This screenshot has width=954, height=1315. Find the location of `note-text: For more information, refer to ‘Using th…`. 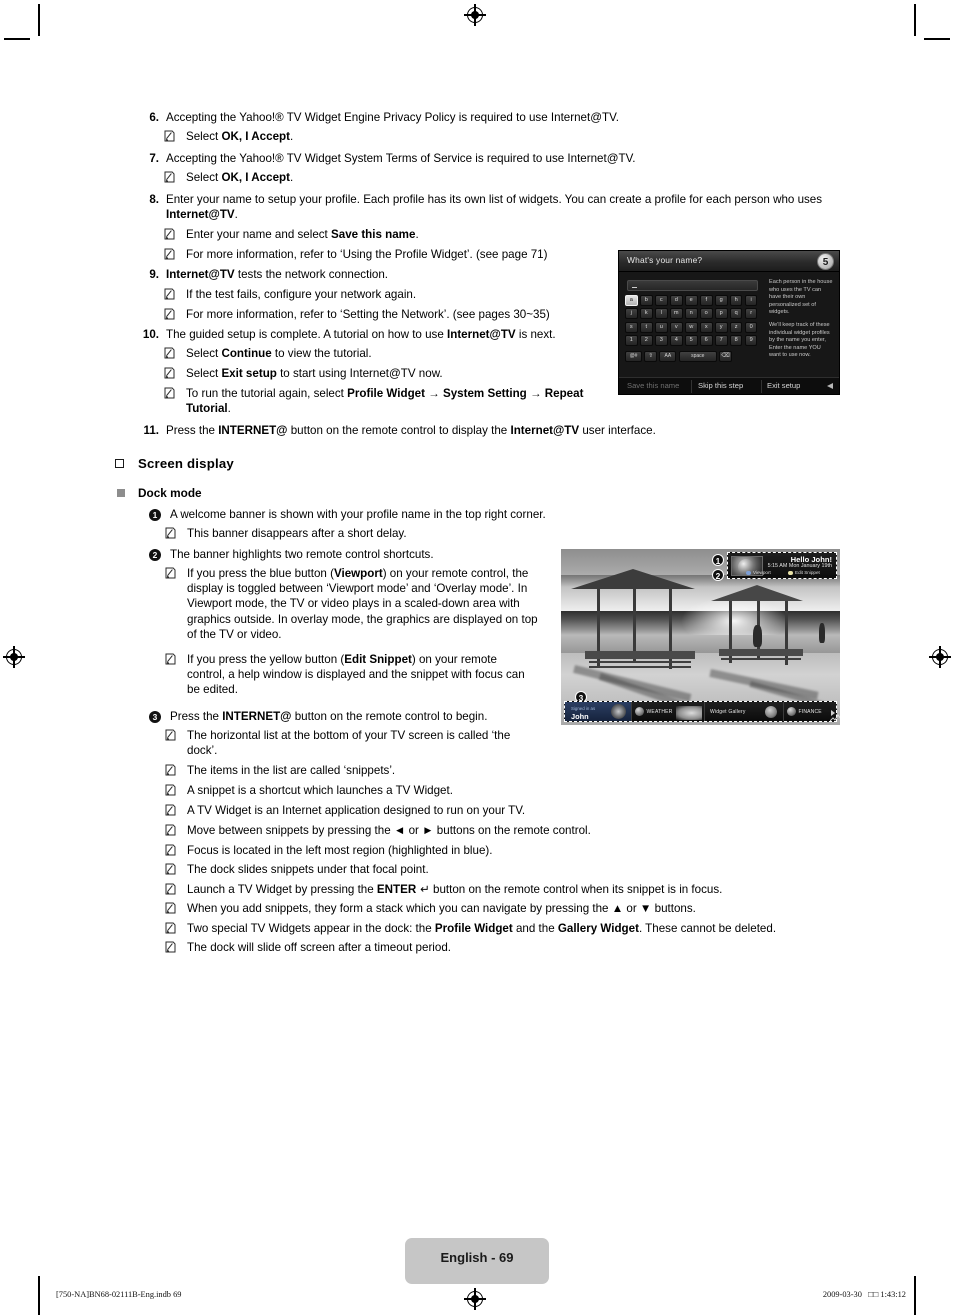

note-text: For more information, refer to ‘Using th… is located at coordinates (367, 254).